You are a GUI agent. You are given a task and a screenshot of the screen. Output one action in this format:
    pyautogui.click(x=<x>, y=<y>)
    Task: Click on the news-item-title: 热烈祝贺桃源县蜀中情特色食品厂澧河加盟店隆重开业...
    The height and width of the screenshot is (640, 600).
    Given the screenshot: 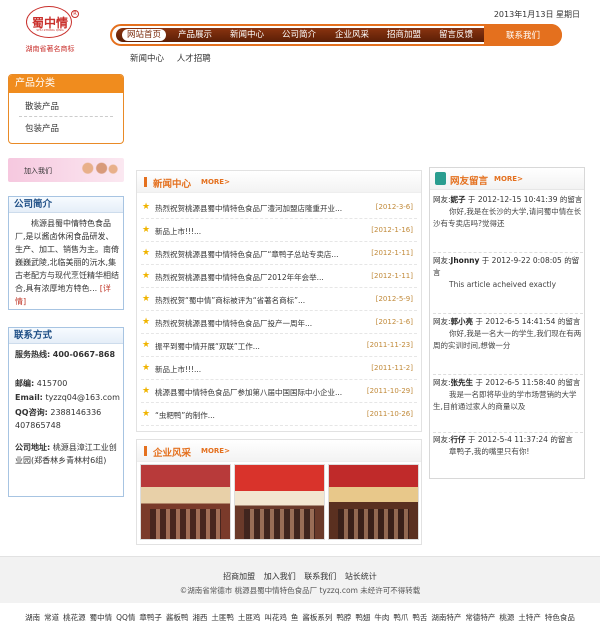 What is the action you would take?
    pyautogui.click(x=254, y=208)
    